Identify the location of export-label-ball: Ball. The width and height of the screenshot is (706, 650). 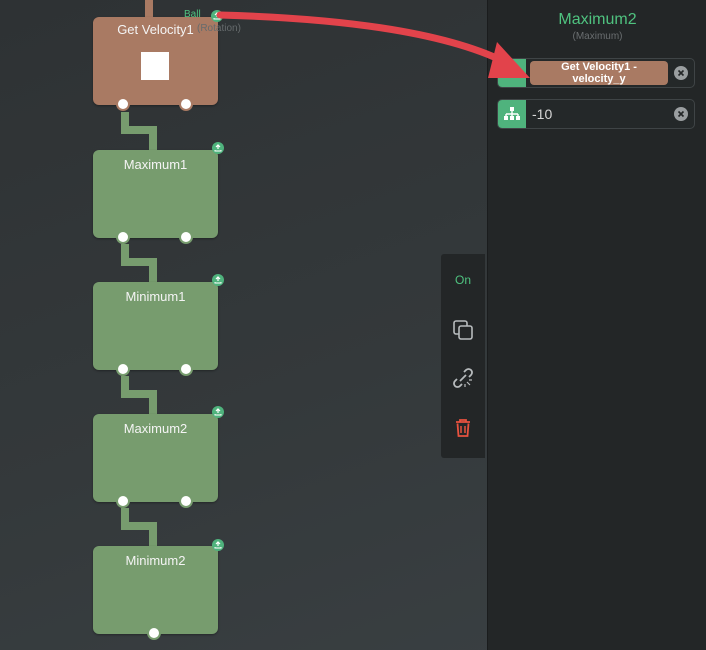
(192, 14).